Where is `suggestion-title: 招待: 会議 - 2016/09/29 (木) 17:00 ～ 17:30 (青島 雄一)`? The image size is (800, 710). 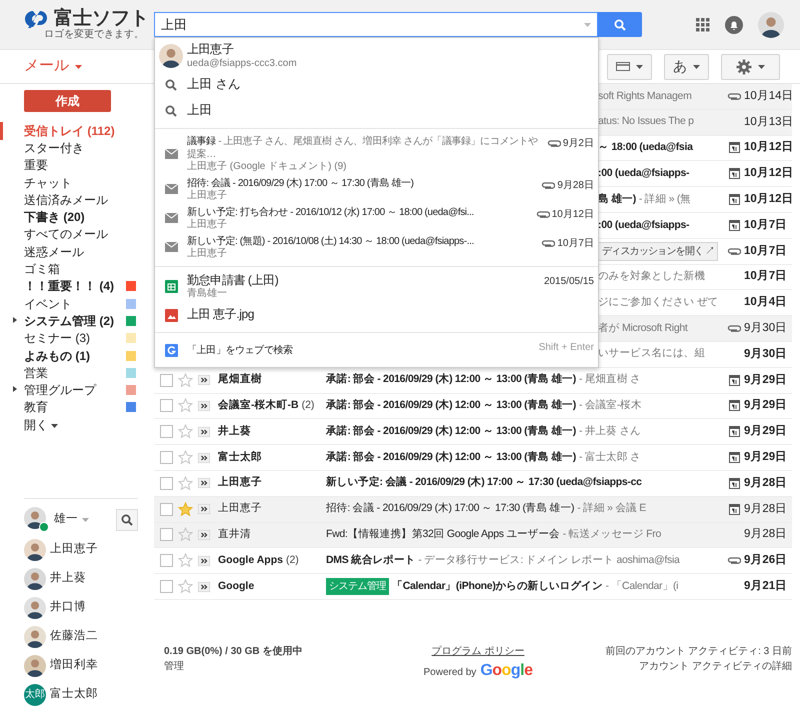
suggestion-title: 招待: 会議 - 2016/09/29 (木) 17:00 ～ 17:30 (青島 雄一) is located at coordinates (301, 183).